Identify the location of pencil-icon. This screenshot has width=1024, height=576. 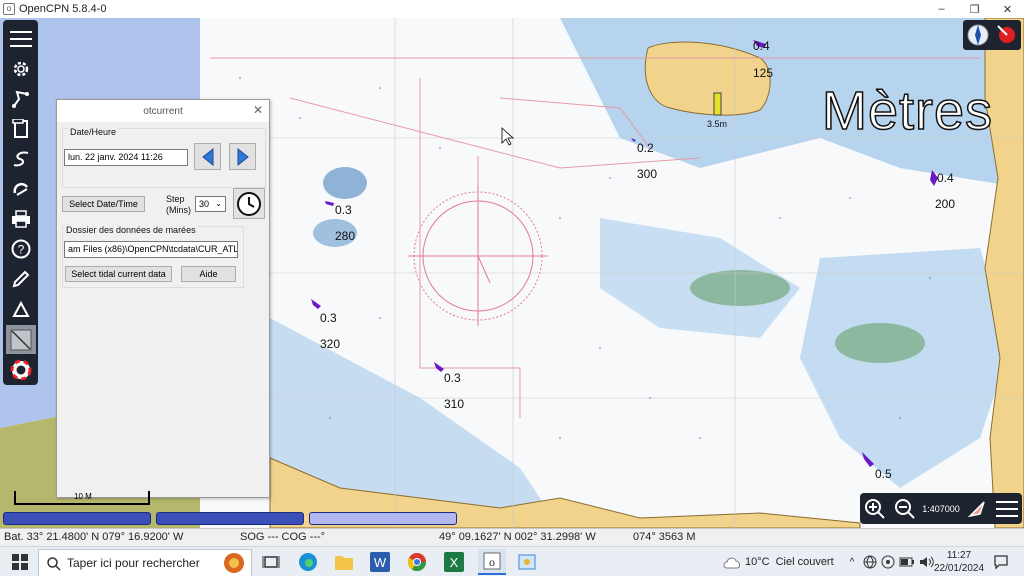
(20, 279).